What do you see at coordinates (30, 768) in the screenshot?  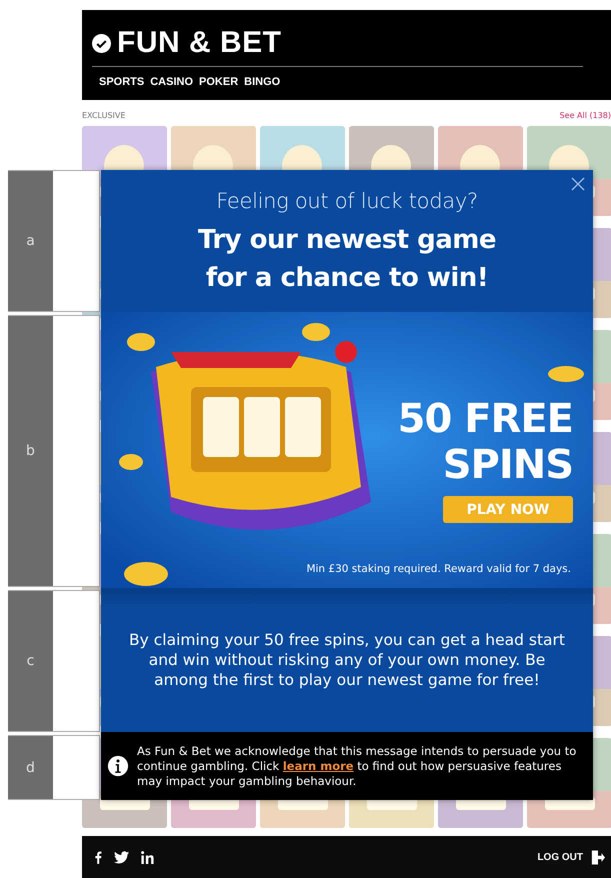 I see `annotation-label: d` at bounding box center [30, 768].